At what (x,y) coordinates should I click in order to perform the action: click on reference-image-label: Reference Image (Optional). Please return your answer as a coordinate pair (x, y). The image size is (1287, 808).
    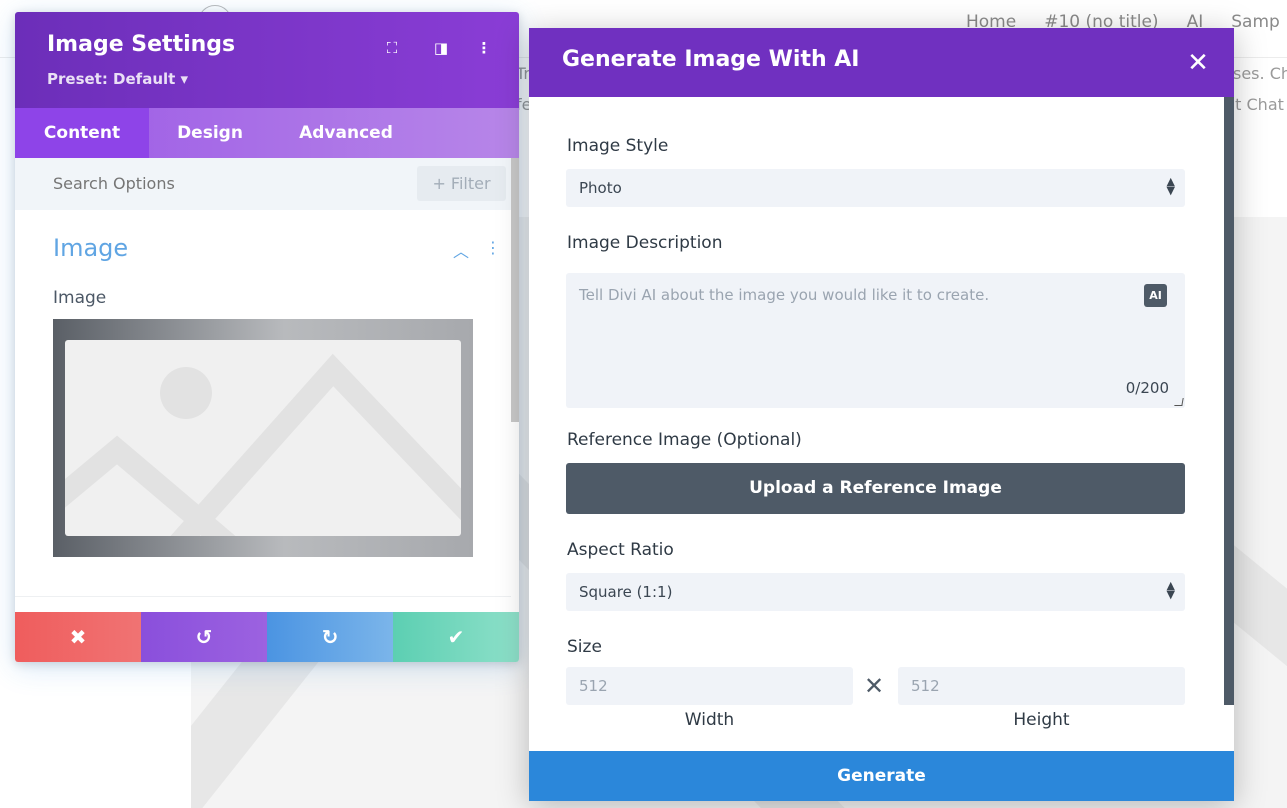
    Looking at the image, I should click on (684, 440).